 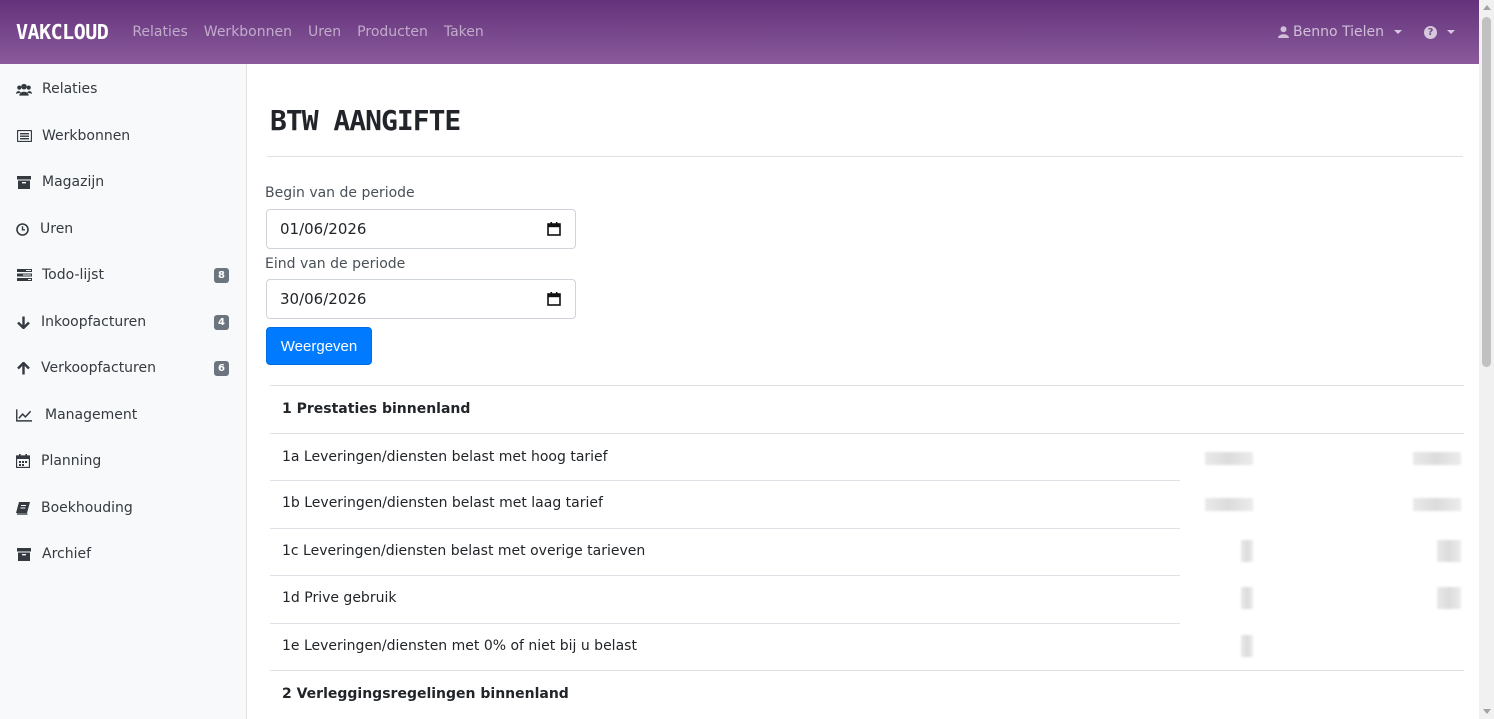 What do you see at coordinates (323, 229) in the screenshot?
I see `begin-date-value: 01/06/2026` at bounding box center [323, 229].